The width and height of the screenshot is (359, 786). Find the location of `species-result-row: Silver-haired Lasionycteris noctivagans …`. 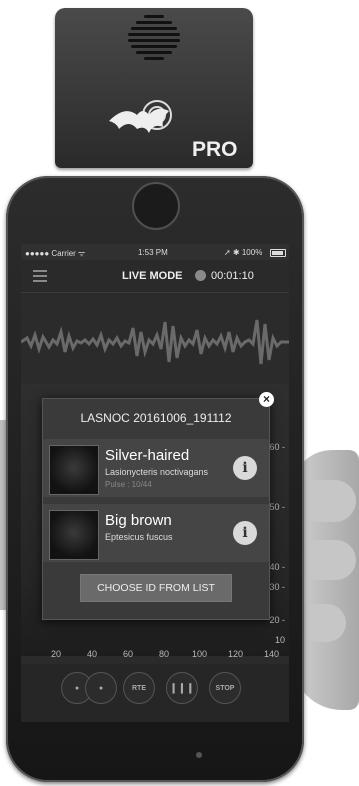

species-result-row: Silver-haired Lasionycteris noctivagans … is located at coordinates (156, 468).